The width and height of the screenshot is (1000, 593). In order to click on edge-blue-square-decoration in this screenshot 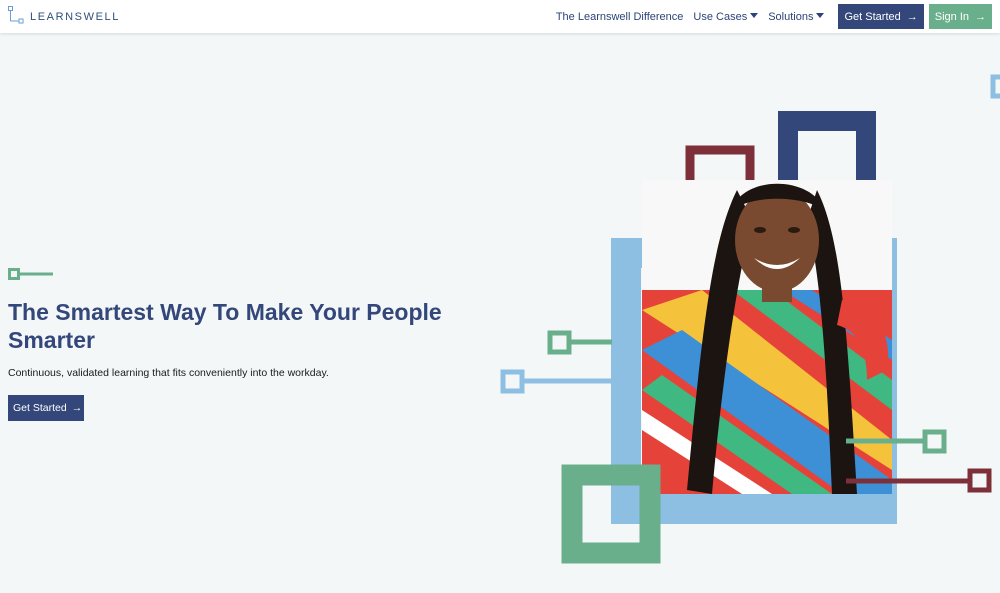, I will do `click(995, 86)`.